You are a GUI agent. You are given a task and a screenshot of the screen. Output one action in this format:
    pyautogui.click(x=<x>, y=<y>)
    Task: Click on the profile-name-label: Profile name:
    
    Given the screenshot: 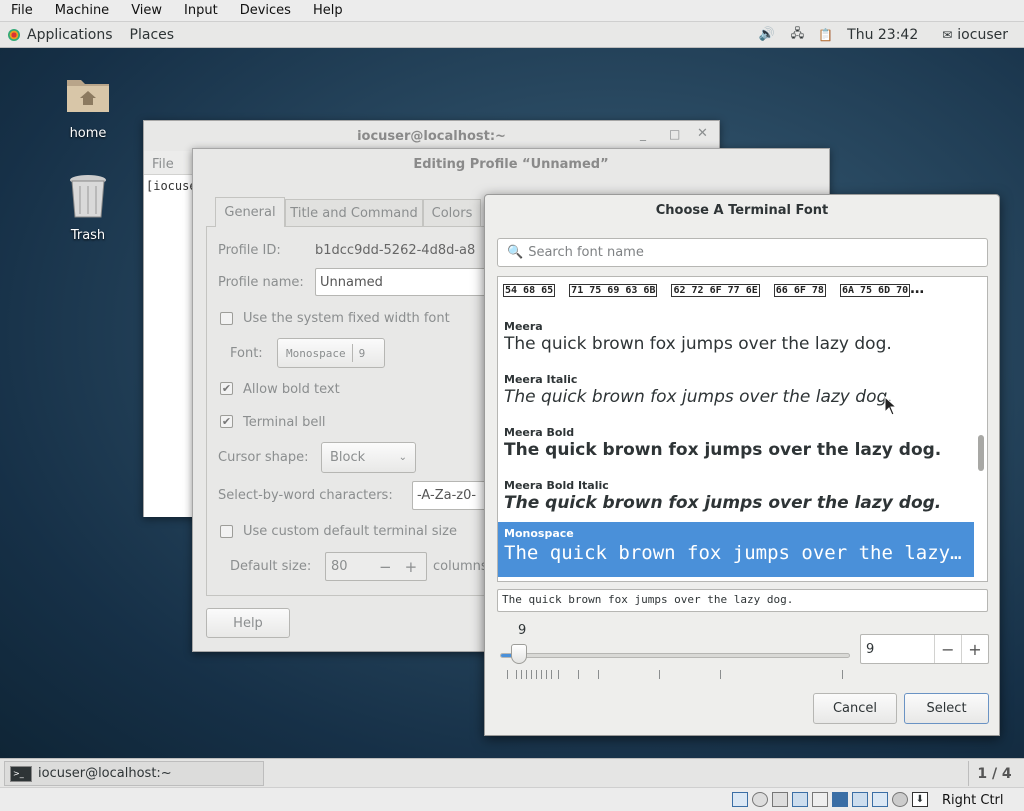 What is the action you would take?
    pyautogui.click(x=261, y=282)
    